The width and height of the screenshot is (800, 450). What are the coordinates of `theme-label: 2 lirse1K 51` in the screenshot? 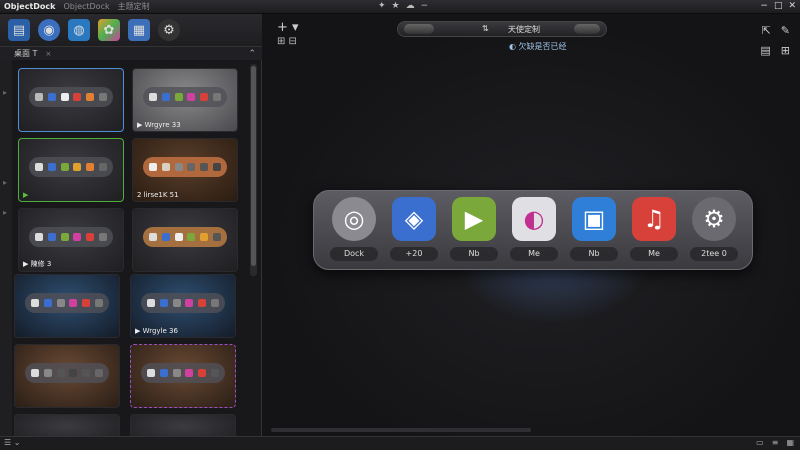 It's located at (158, 195).